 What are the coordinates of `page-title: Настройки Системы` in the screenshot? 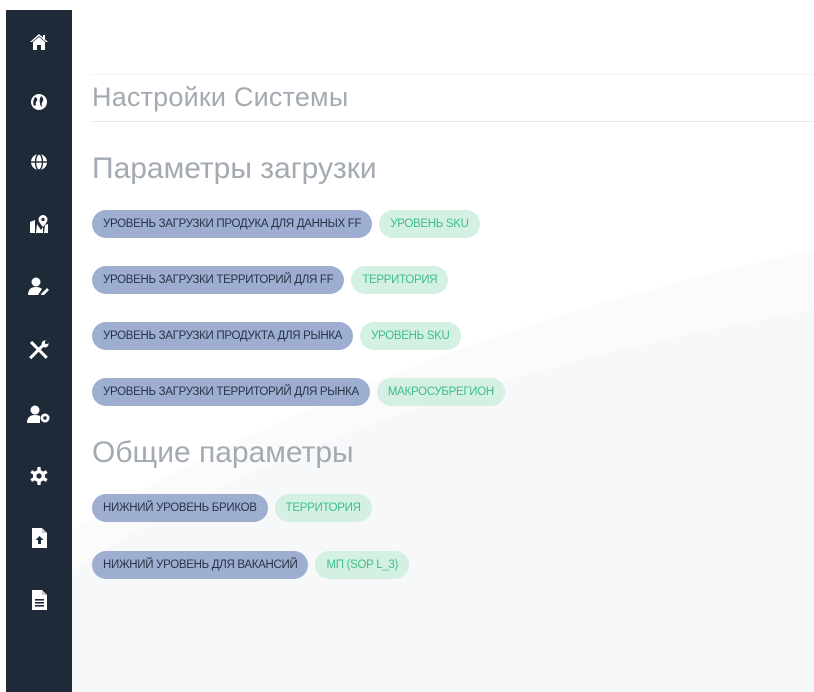 It's located at (220, 97).